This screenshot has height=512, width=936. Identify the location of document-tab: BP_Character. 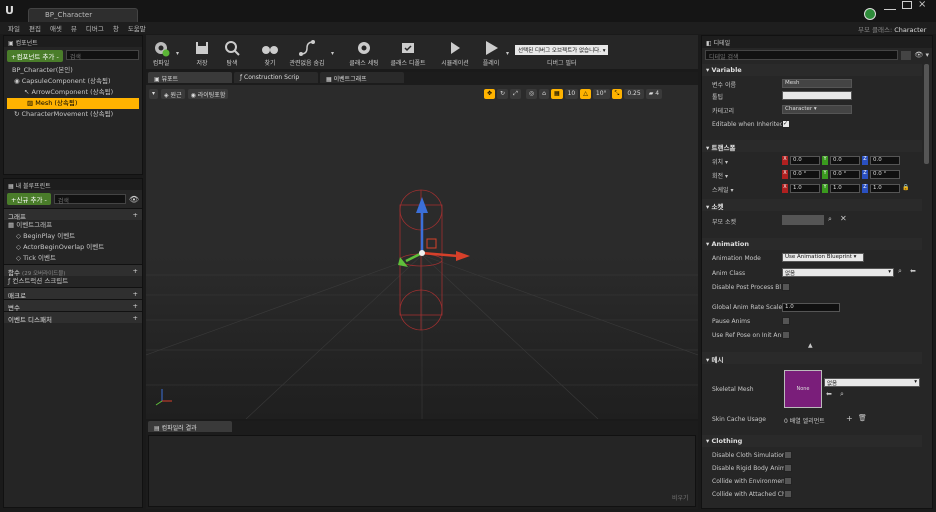
(83, 15).